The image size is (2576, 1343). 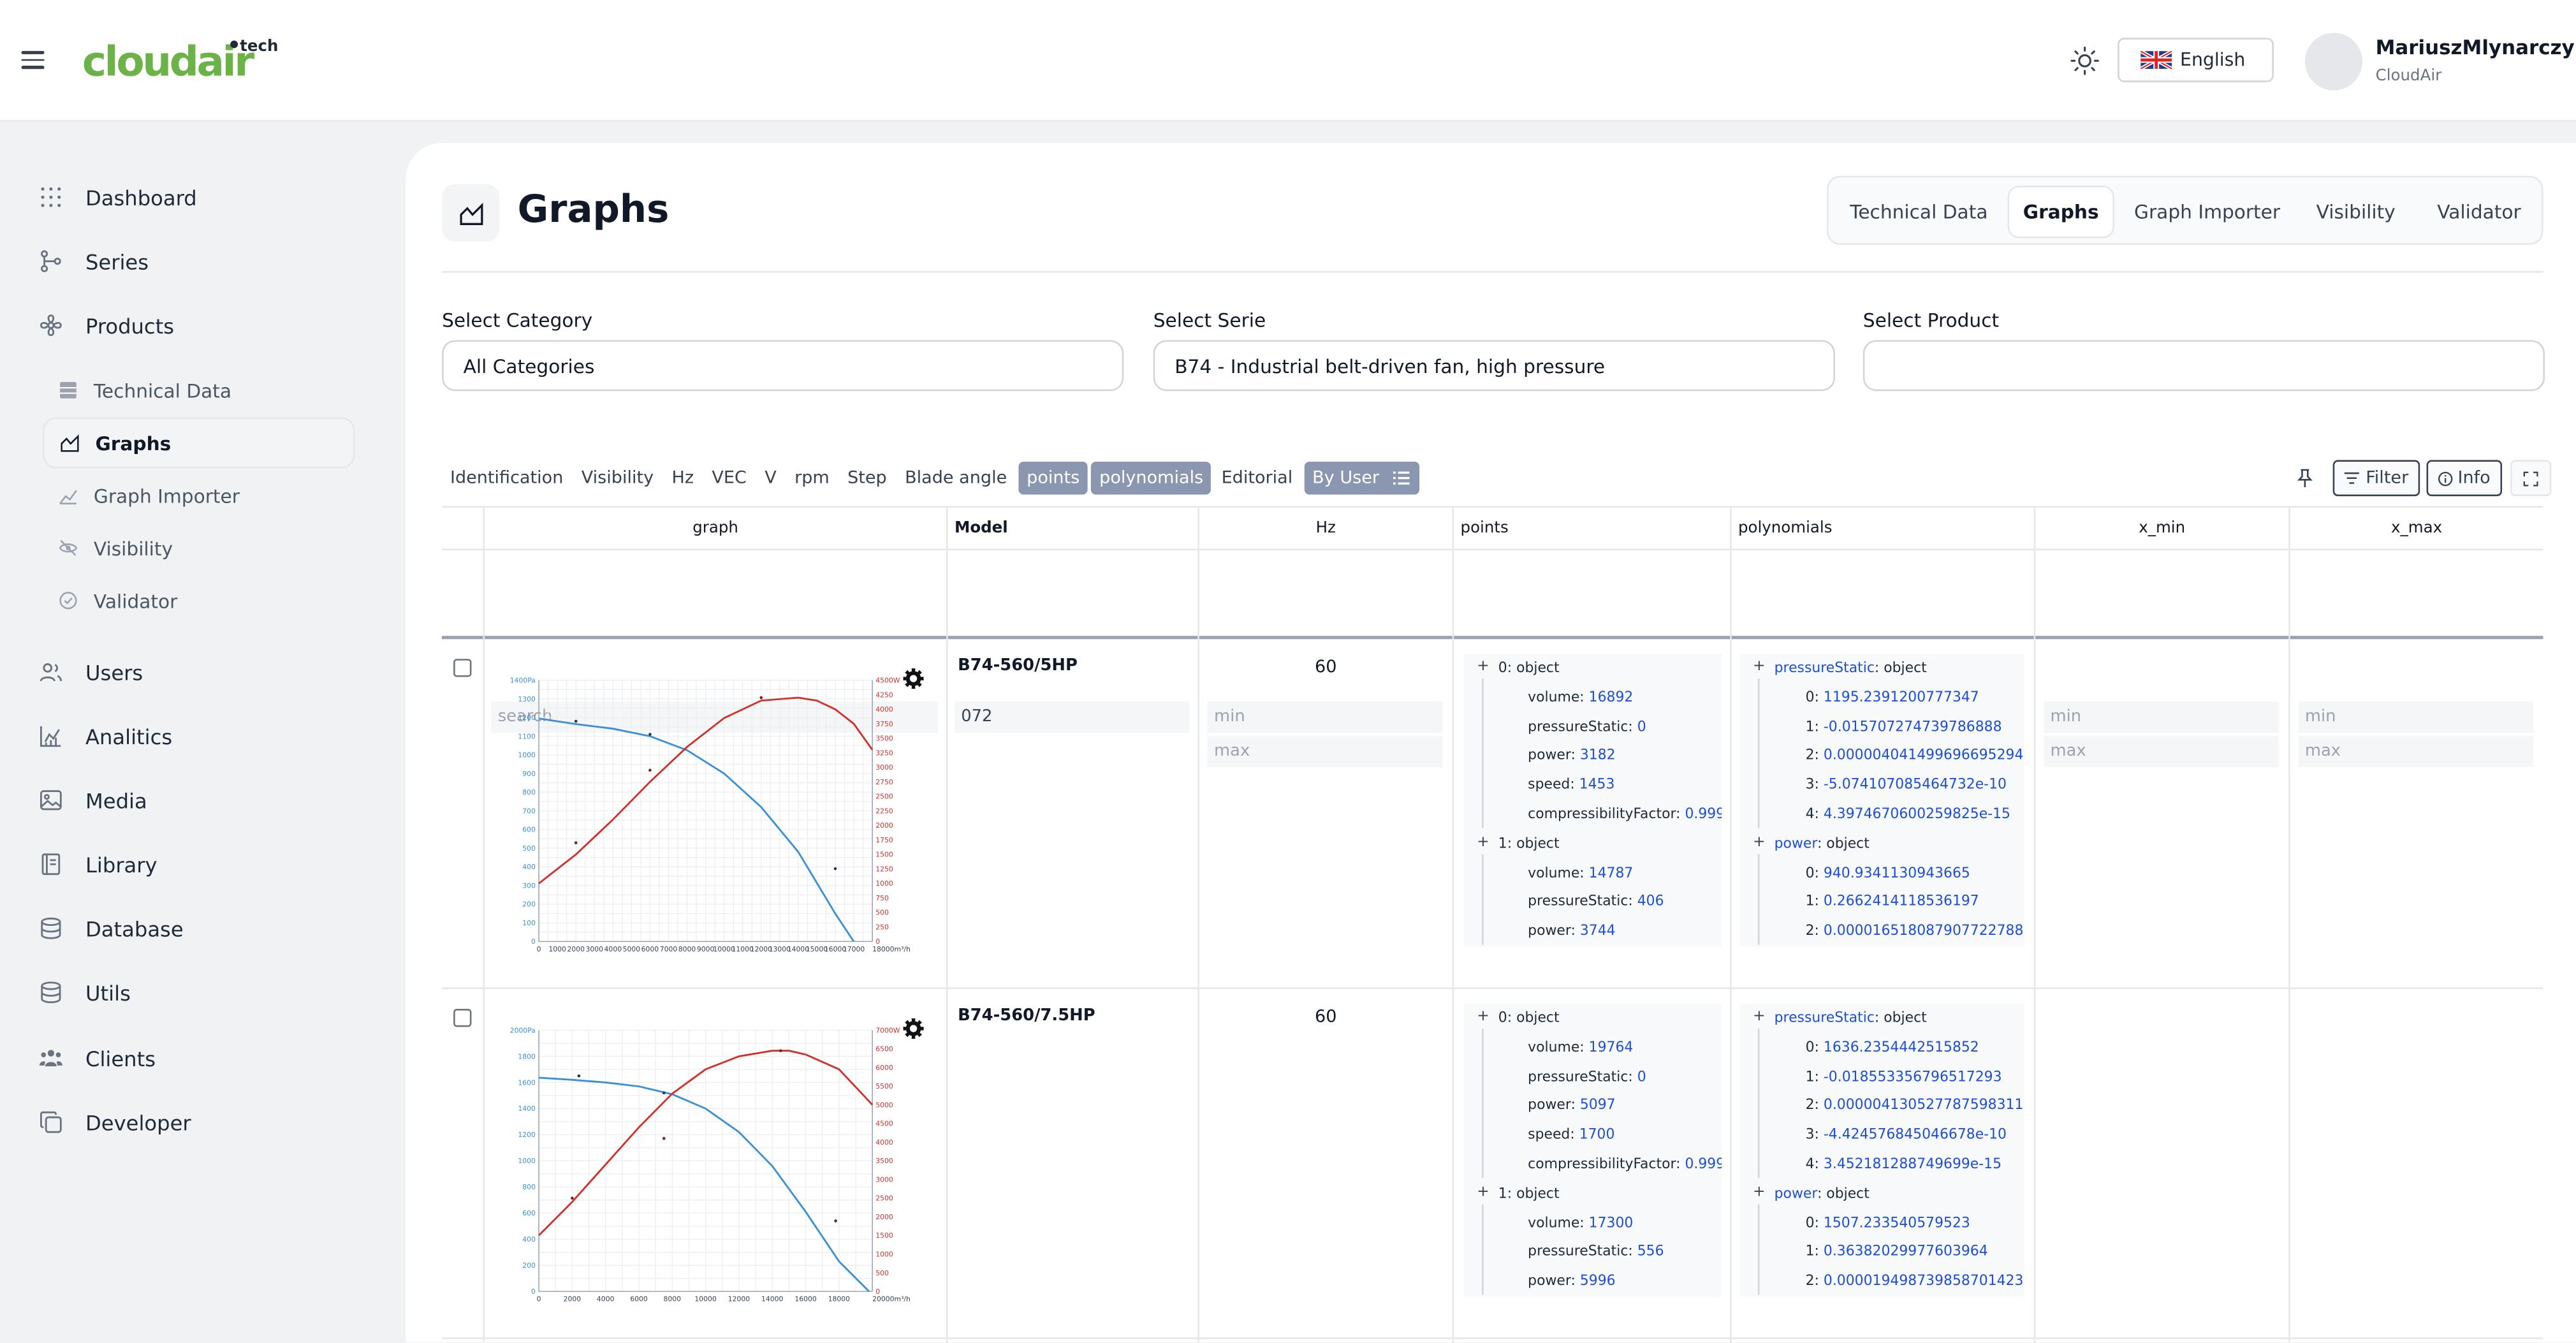 I want to click on sidebar-sub-validator: Validator, so click(x=199, y=600).